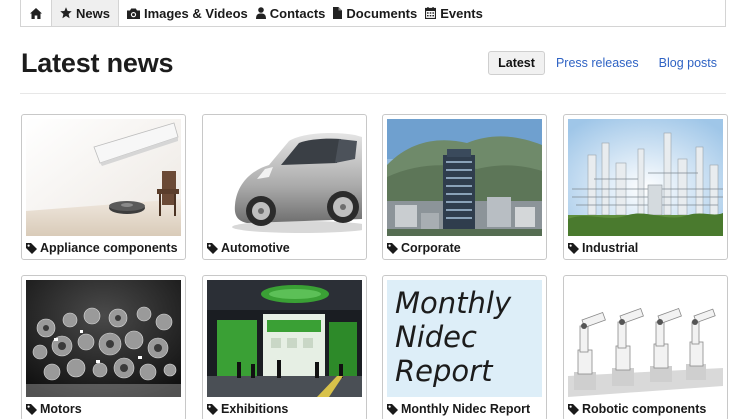 Image resolution: width=746 pixels, height=419 pixels. Describe the element at coordinates (464, 177) in the screenshot. I see `corporate-thumbnail` at that location.